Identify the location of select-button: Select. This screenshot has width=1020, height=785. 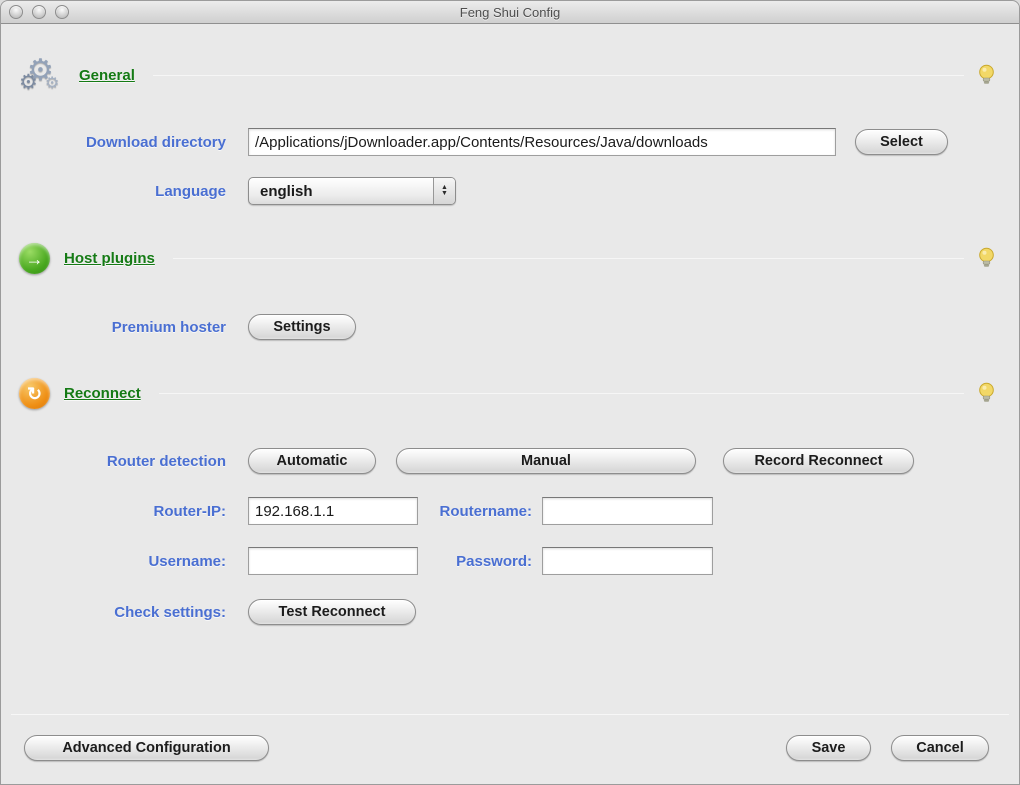
(901, 142).